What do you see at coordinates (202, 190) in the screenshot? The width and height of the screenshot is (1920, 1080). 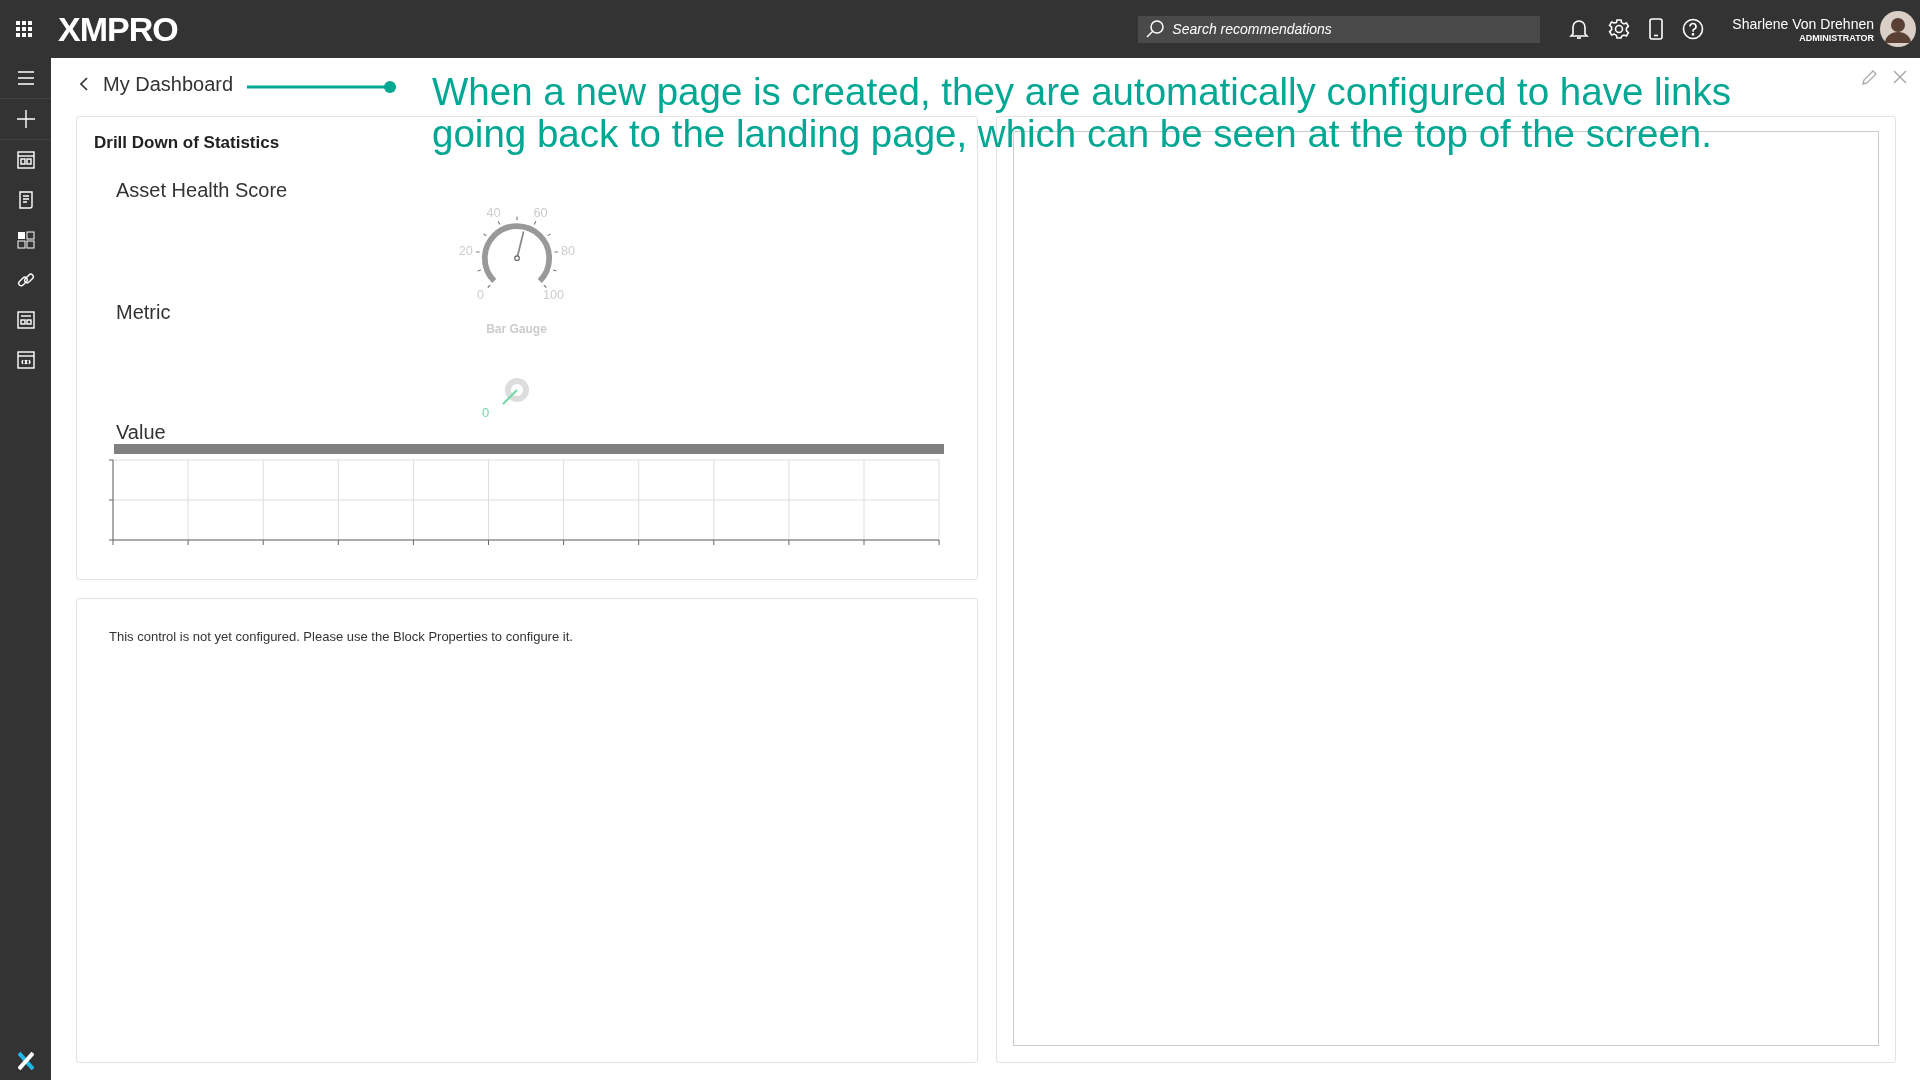 I see `metric-label: Asset Health Score` at bounding box center [202, 190].